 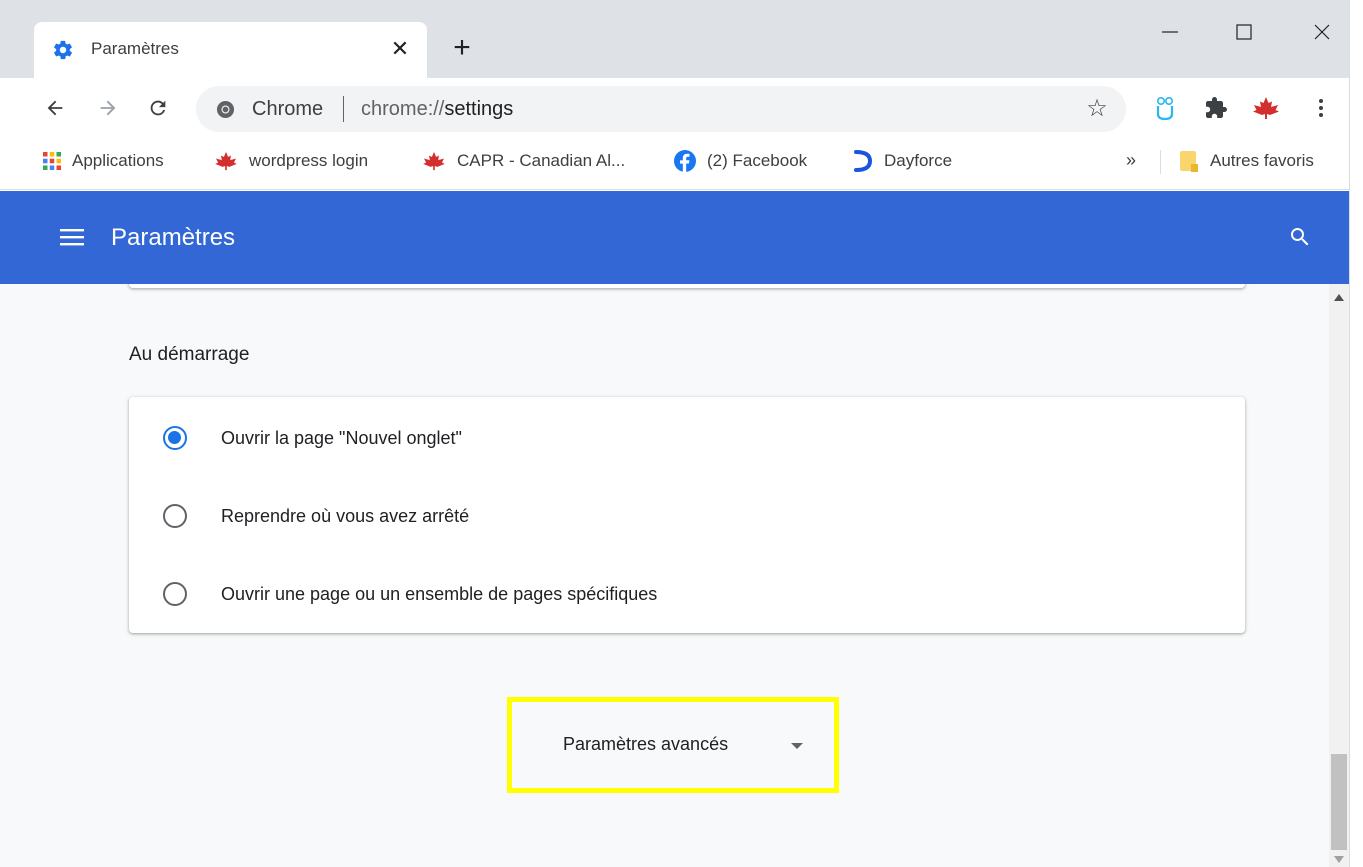 I want to click on search-settings-button, so click(x=1300, y=237).